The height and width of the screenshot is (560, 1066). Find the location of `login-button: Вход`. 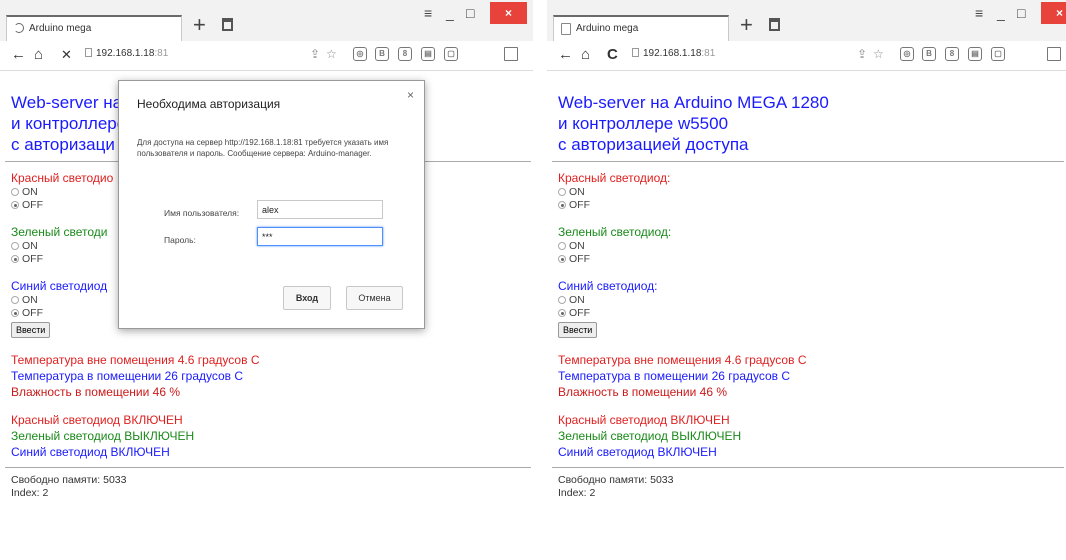

login-button: Вход is located at coordinates (307, 298).